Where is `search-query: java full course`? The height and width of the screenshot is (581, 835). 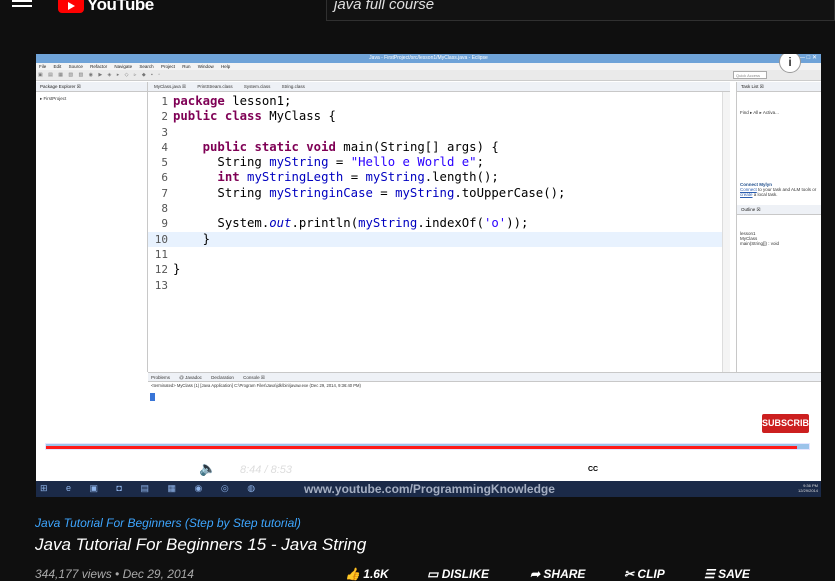 search-query: java full course is located at coordinates (384, 6).